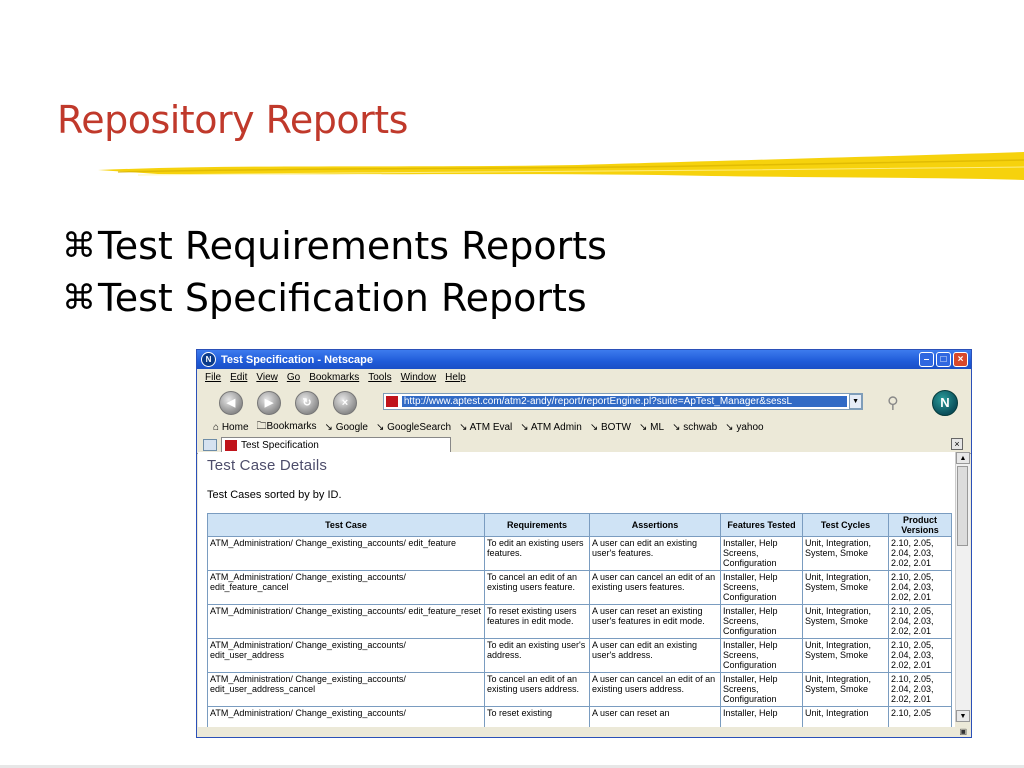  Describe the element at coordinates (655, 525) in the screenshot. I see `column-header: Assertions` at that location.